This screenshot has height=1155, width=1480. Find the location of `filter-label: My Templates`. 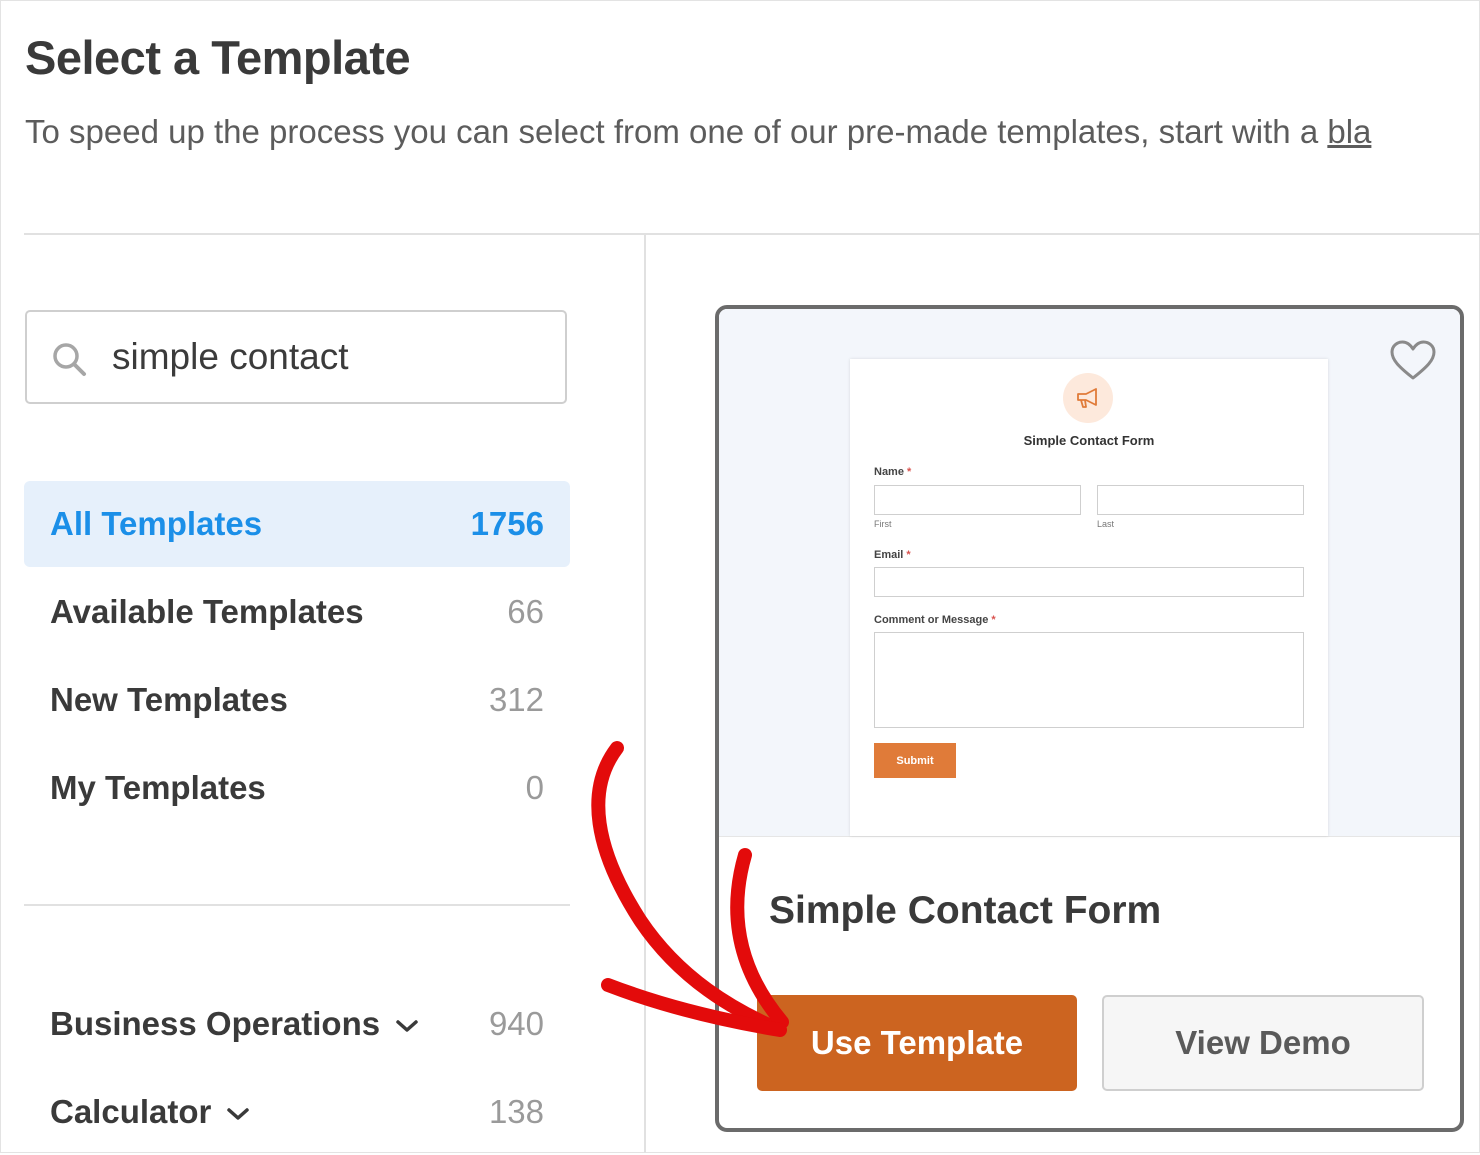

filter-label: My Templates is located at coordinates (158, 787).